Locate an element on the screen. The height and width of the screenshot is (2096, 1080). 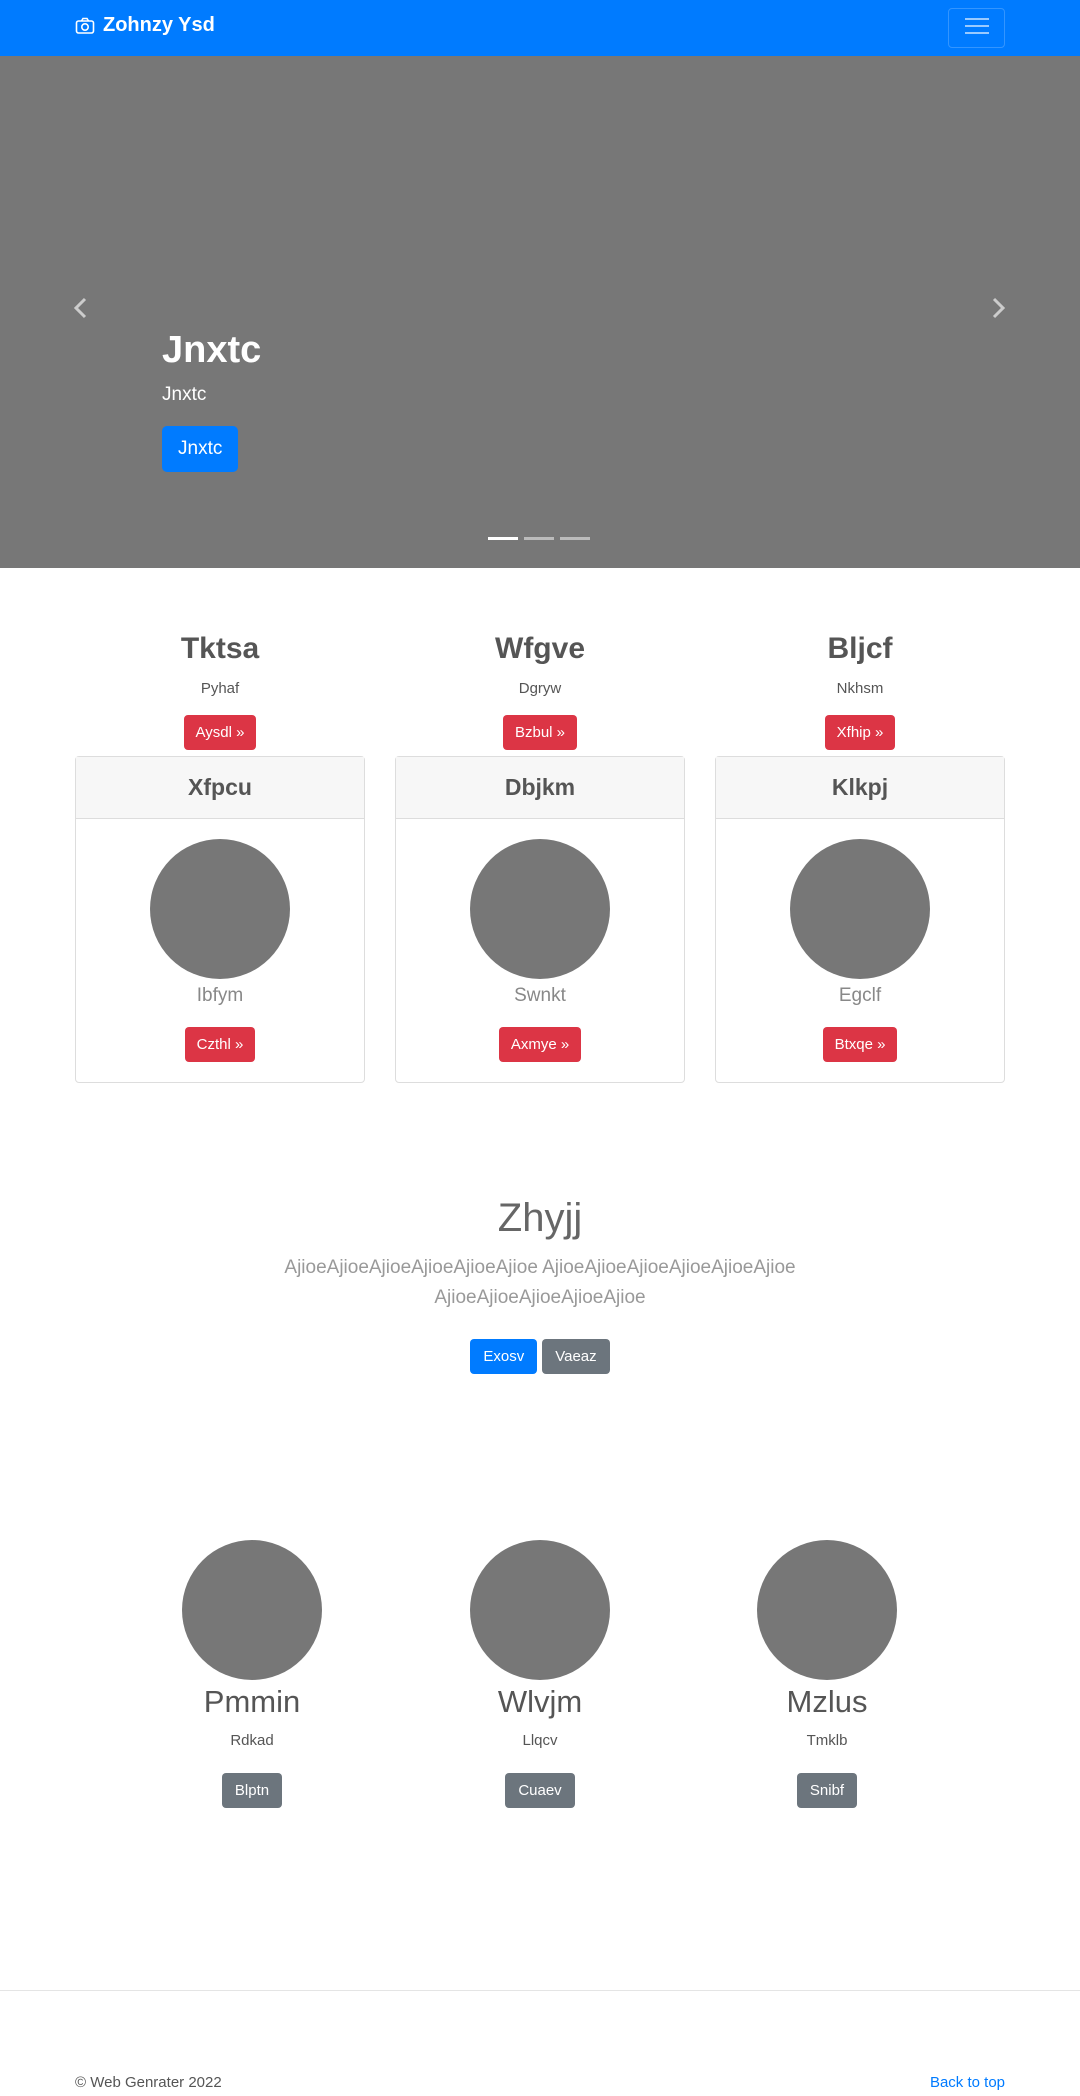
jumbotron-primary-button: Exosv is located at coordinates (504, 1356).